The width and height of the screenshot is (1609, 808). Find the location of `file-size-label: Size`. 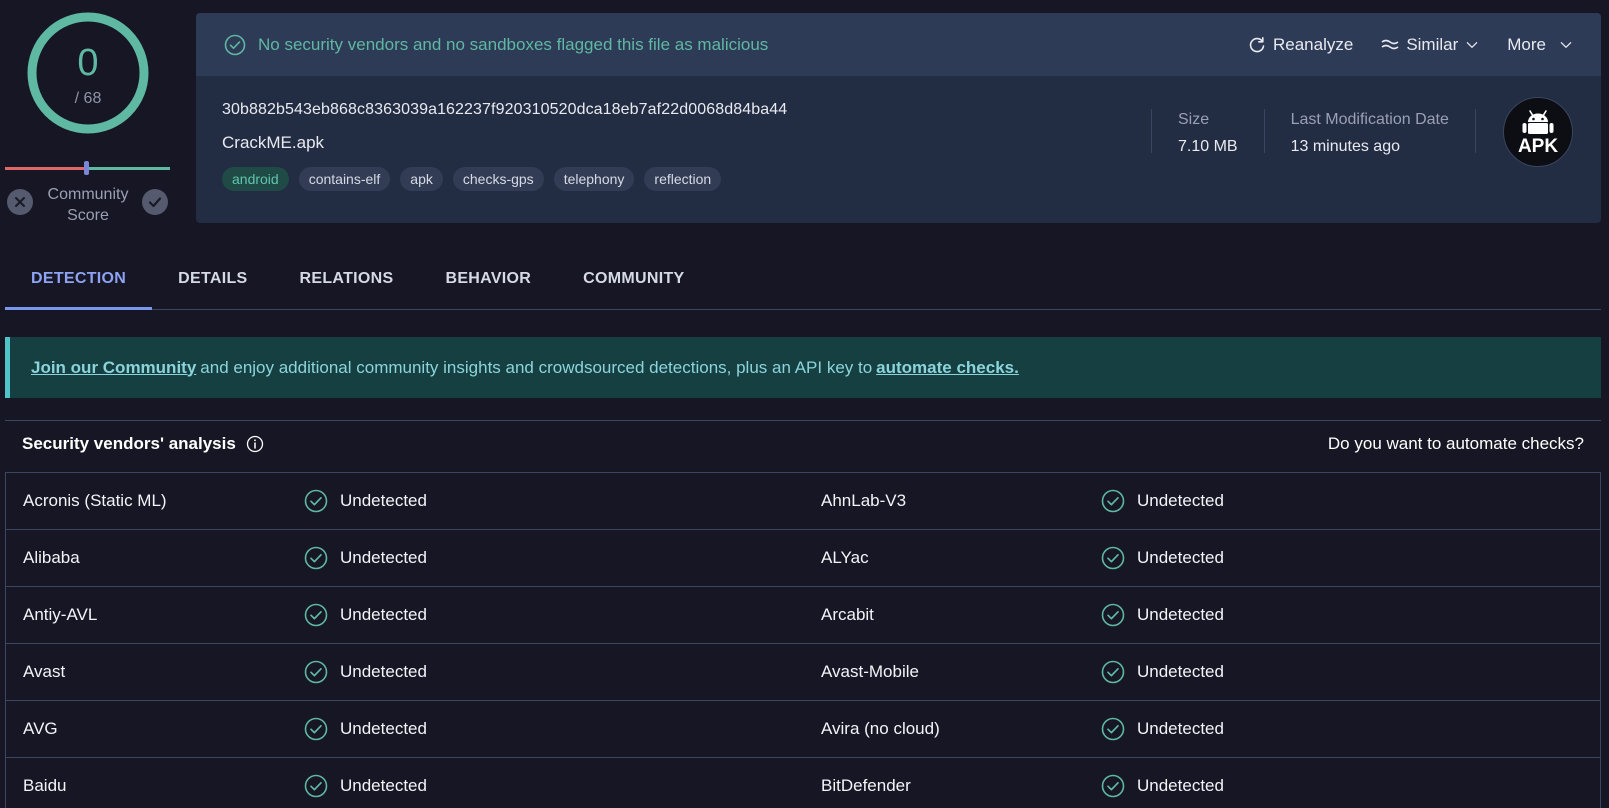

file-size-label: Size is located at coordinates (1194, 119).